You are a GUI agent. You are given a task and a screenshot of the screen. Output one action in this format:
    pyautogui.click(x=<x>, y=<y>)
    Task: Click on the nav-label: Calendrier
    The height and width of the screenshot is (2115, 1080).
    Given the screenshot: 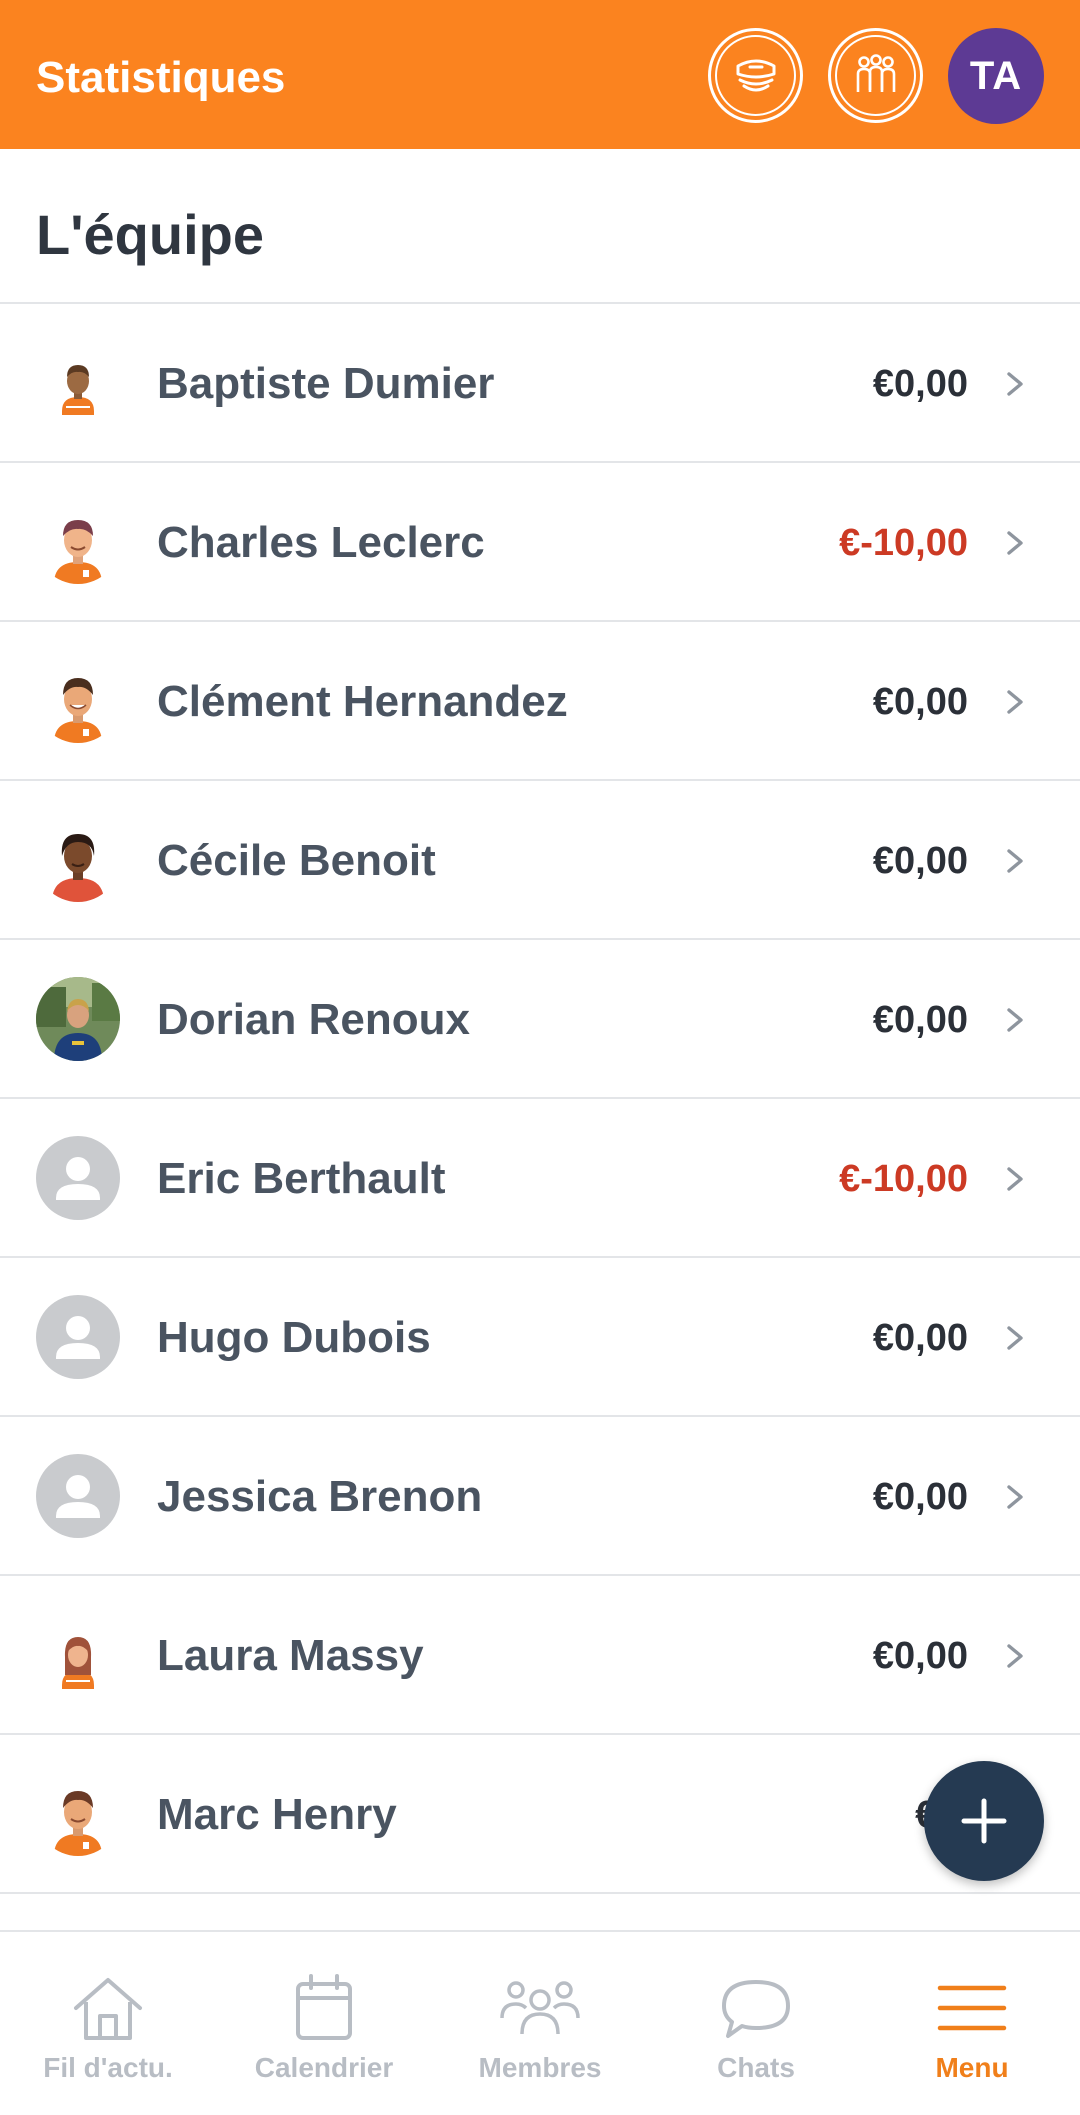 What is the action you would take?
    pyautogui.click(x=324, y=2067)
    